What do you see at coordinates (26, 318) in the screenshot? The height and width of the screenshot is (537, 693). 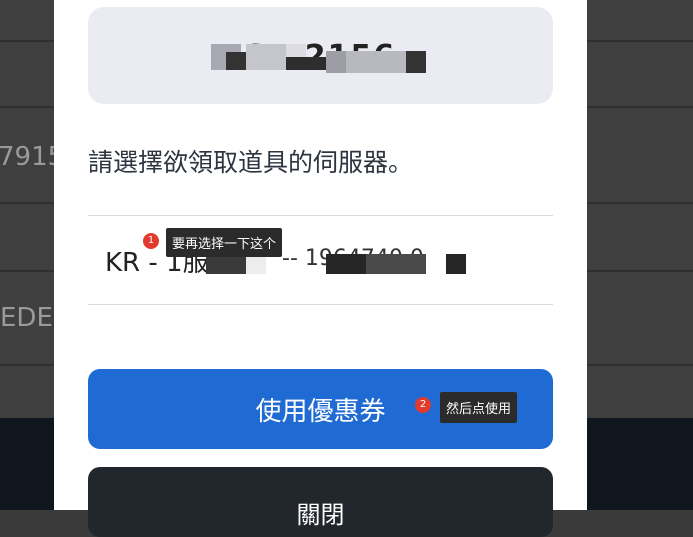 I see `background-row-text: EDE` at bounding box center [26, 318].